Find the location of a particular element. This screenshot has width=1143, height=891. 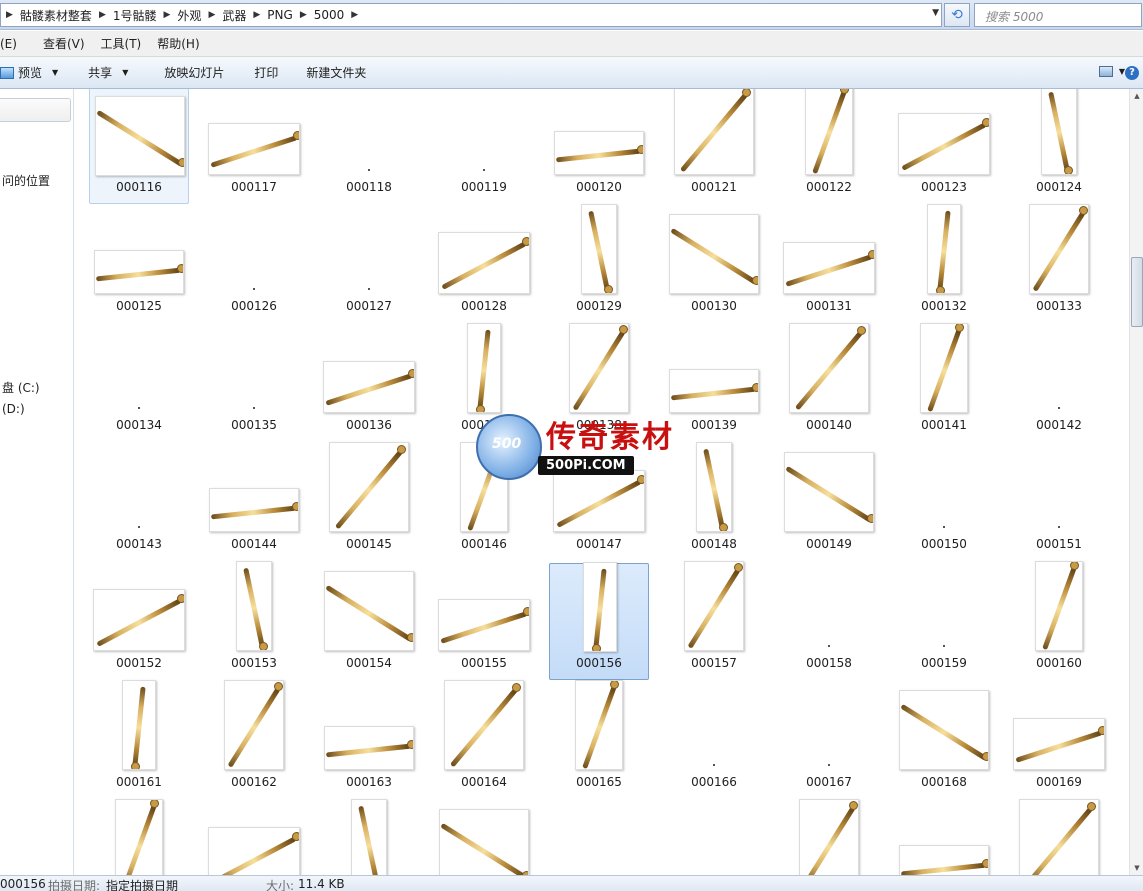

file-item: 000118 is located at coordinates (369, 146).